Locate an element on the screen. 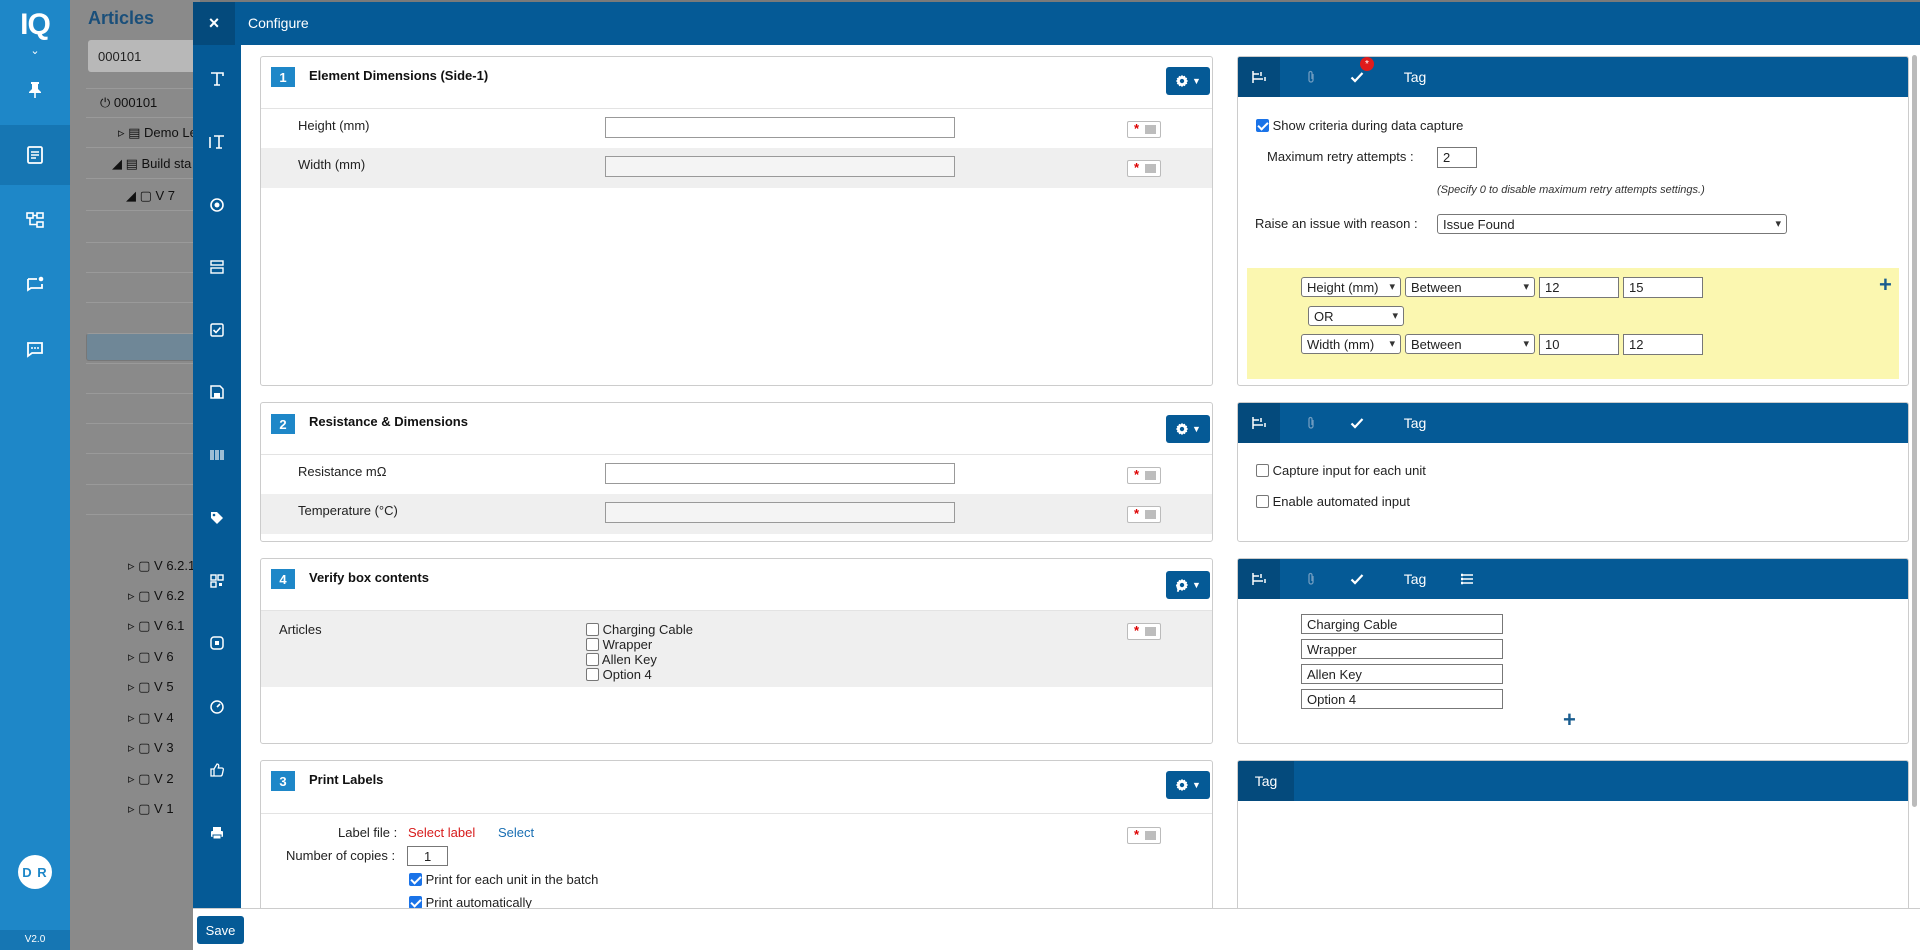 Image resolution: width=1920 pixels, height=950 pixels. close-button: × is located at coordinates (214, 23).